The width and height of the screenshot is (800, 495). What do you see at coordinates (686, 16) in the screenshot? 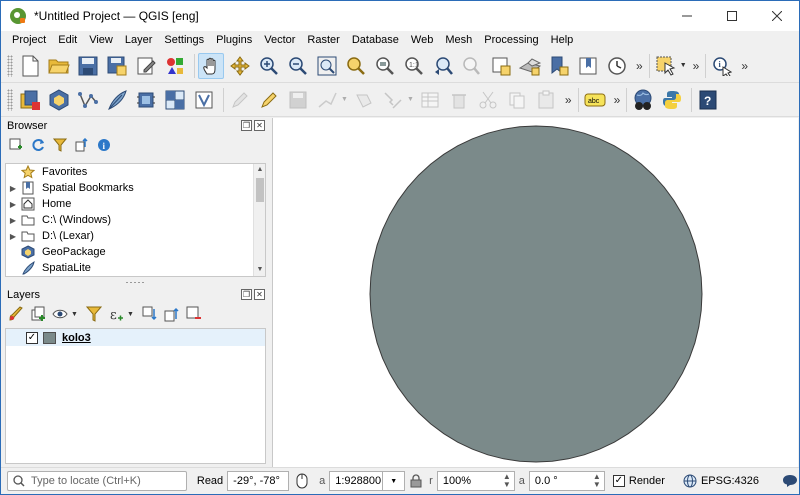
I see `minimize-button` at bounding box center [686, 16].